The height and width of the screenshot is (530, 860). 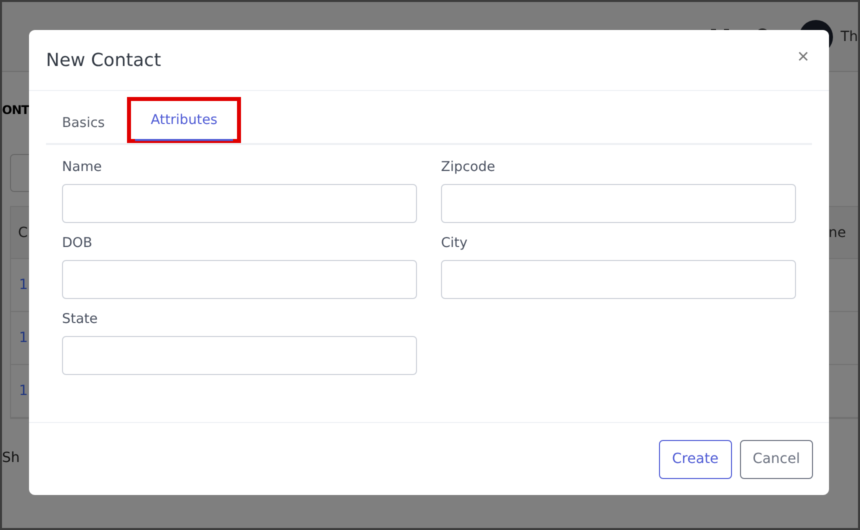 I want to click on field-label: Name, so click(x=82, y=167).